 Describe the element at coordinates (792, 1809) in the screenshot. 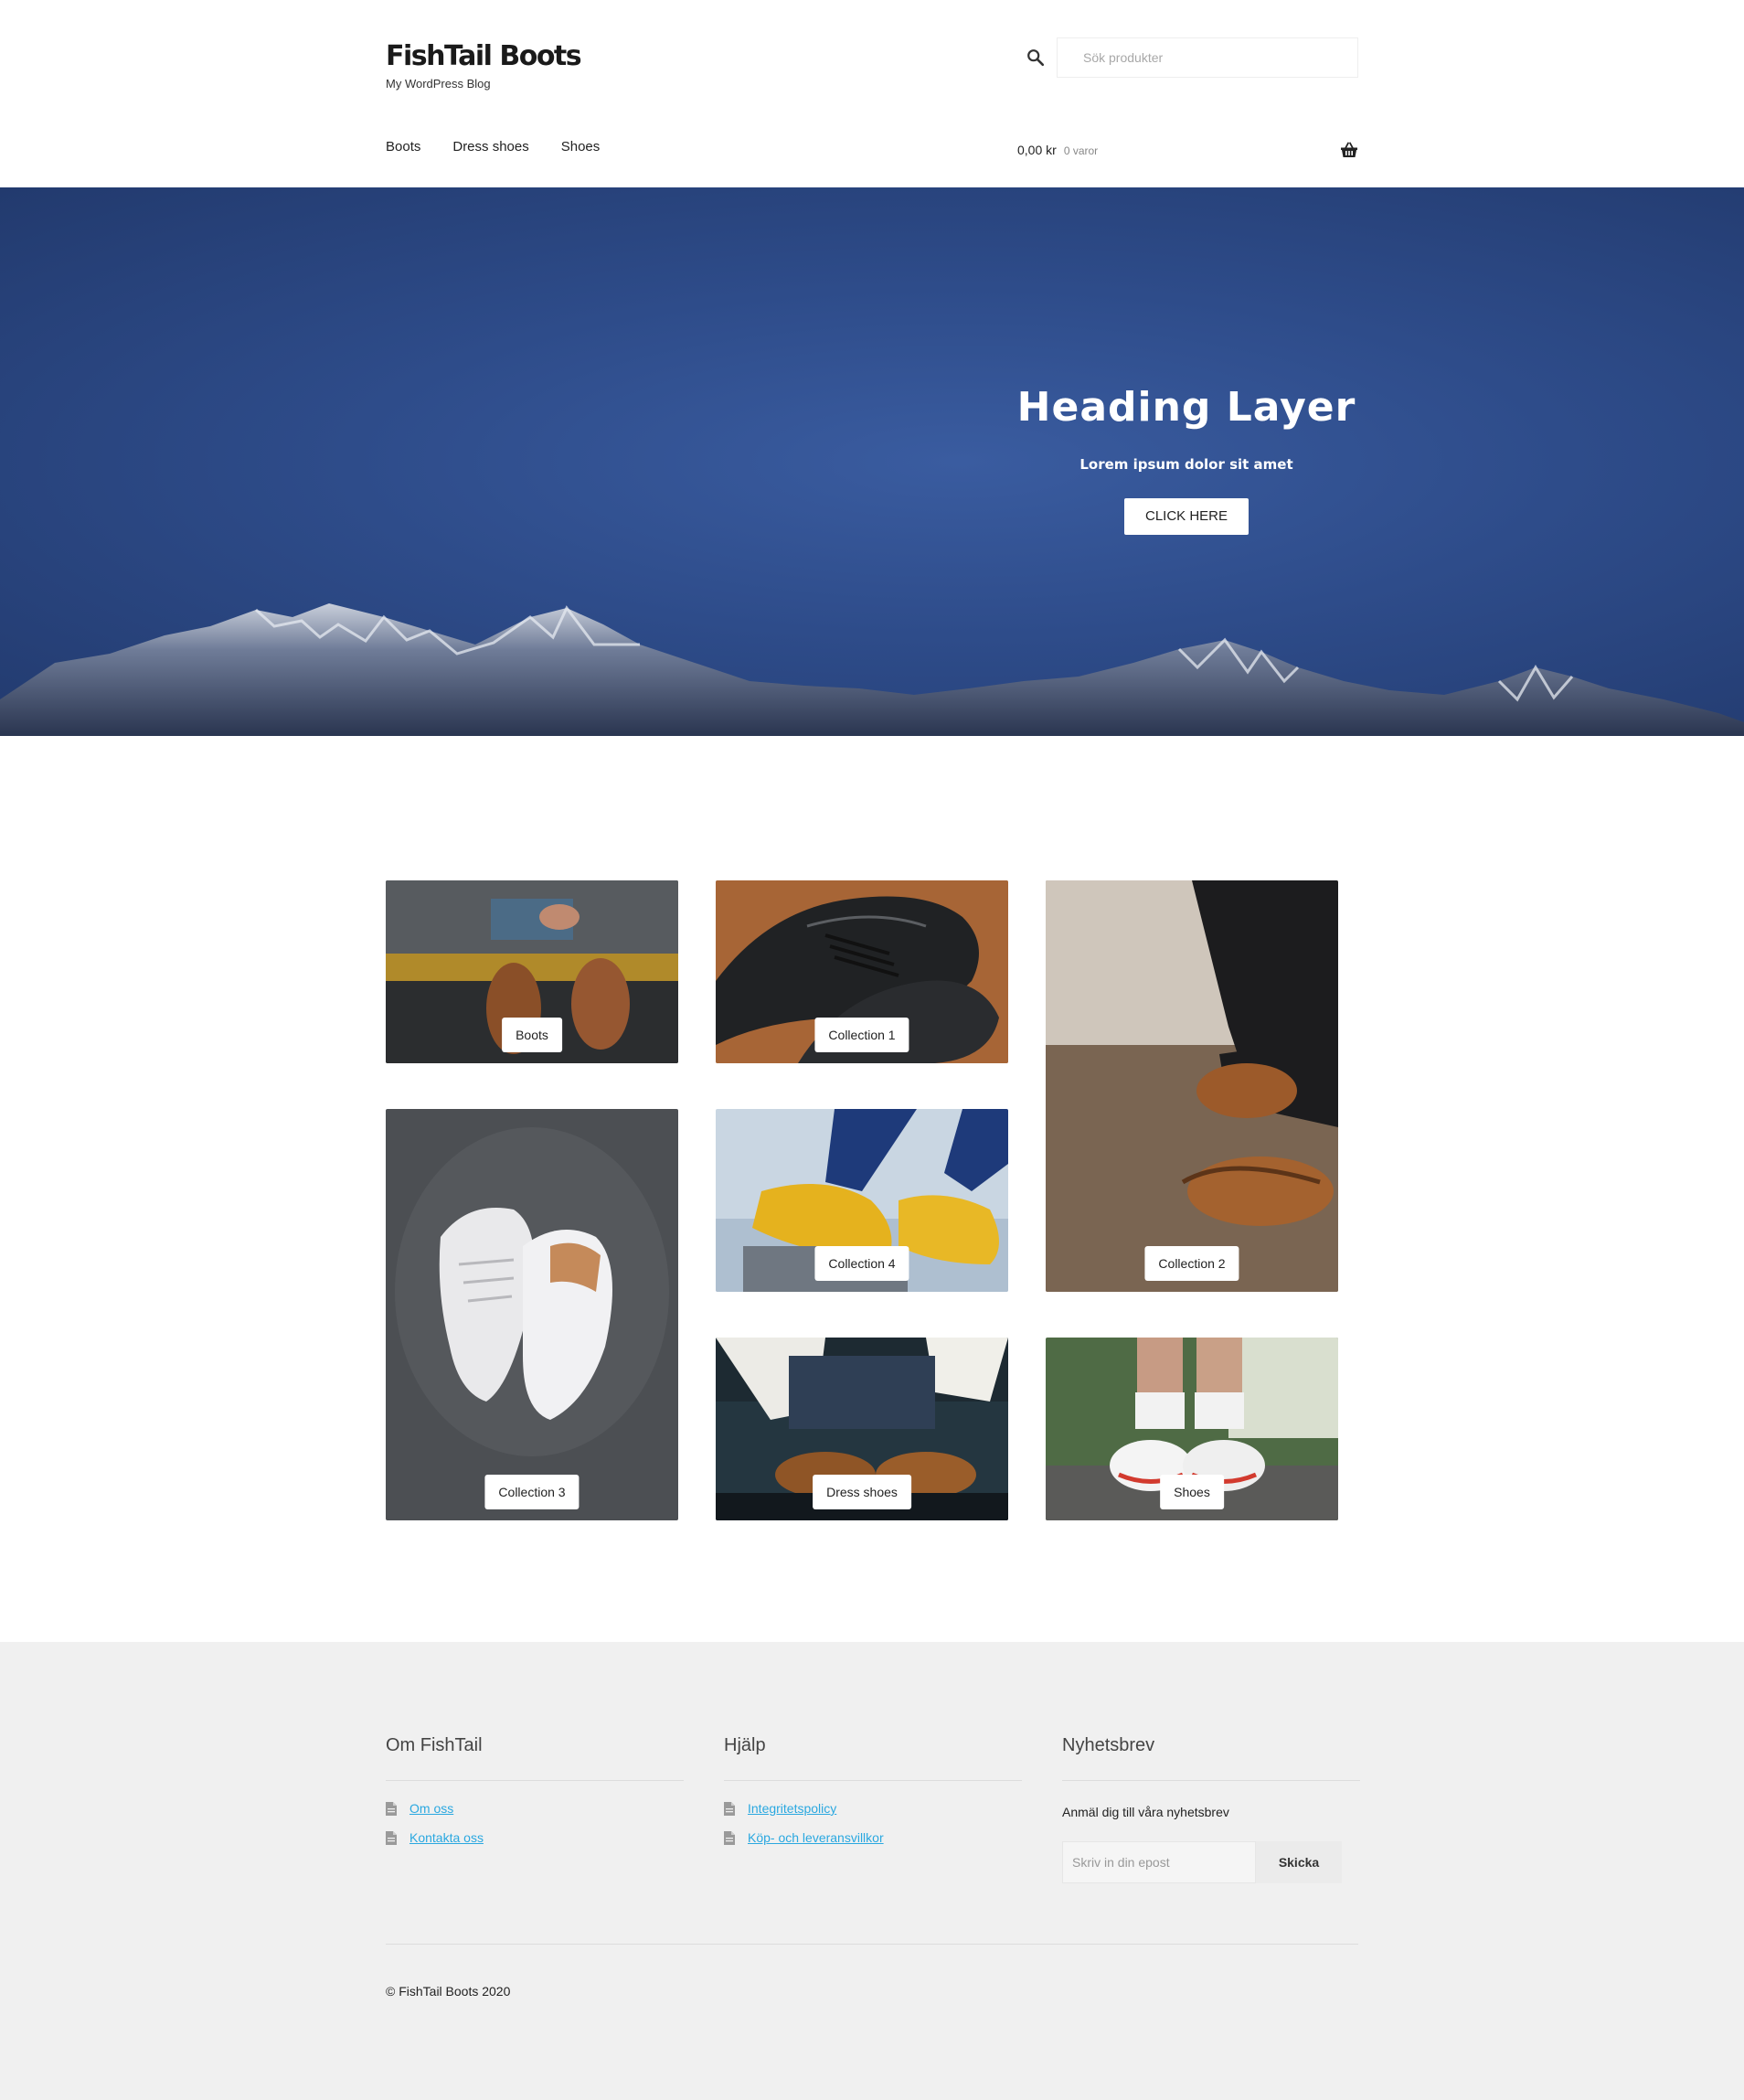

I see `footer-link-integritetspolicy: Integritetspolicy` at that location.